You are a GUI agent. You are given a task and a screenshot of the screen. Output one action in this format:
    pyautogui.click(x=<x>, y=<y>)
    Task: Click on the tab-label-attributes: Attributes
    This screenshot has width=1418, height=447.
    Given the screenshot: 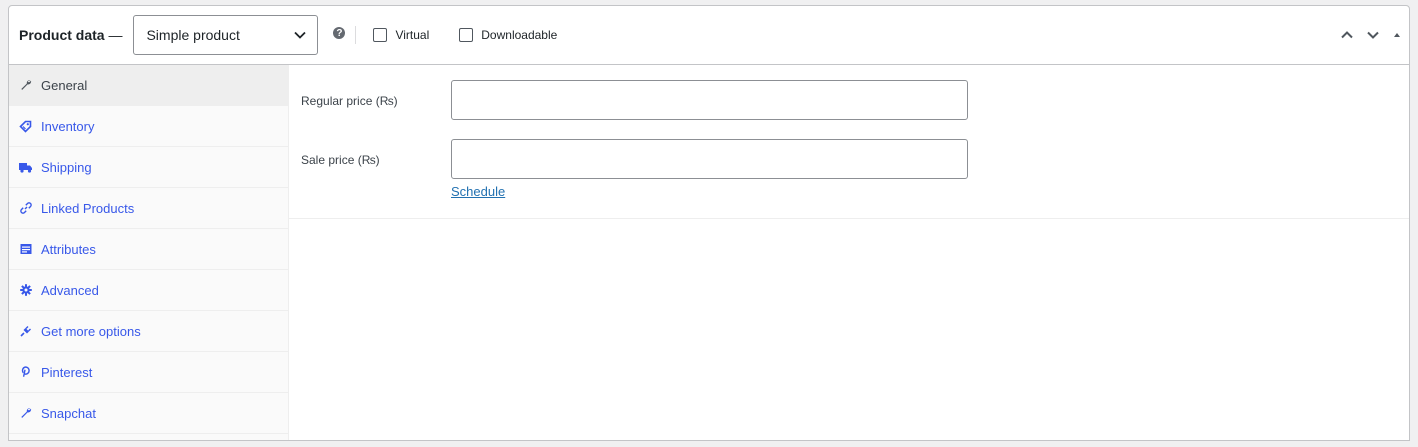 What is the action you would take?
    pyautogui.click(x=68, y=249)
    